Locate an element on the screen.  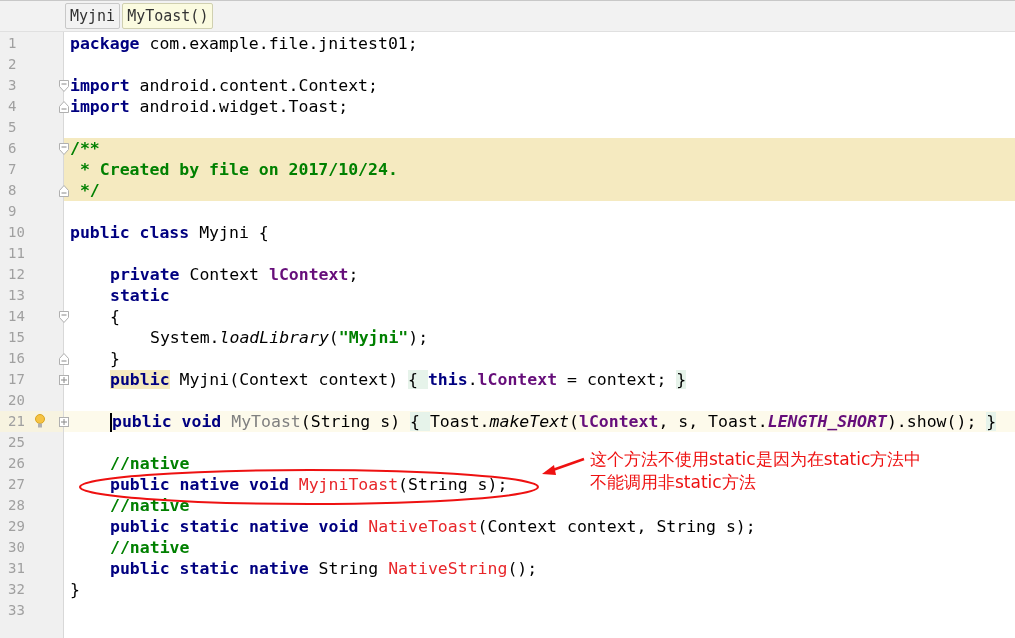
line-number: 28 is located at coordinates (17, 505).